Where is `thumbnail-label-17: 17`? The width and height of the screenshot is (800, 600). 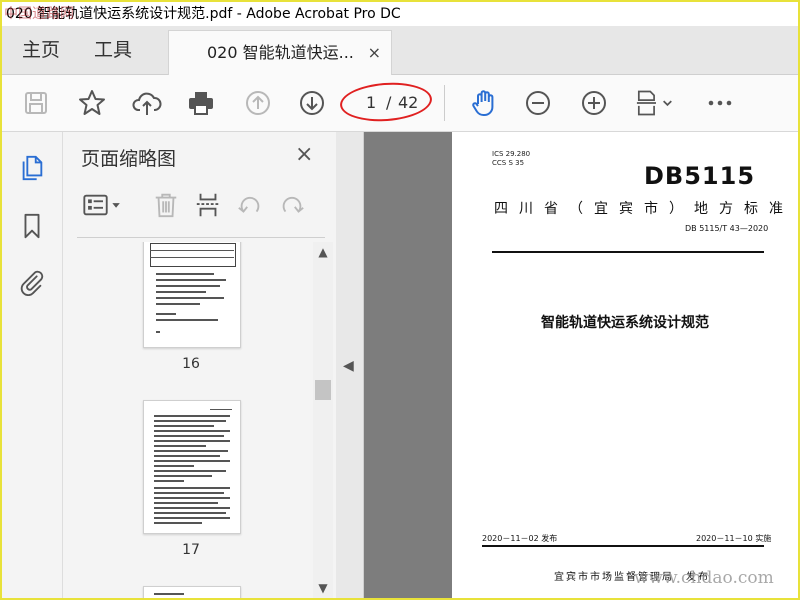
thumbnail-label-17: 17 is located at coordinates (191, 550).